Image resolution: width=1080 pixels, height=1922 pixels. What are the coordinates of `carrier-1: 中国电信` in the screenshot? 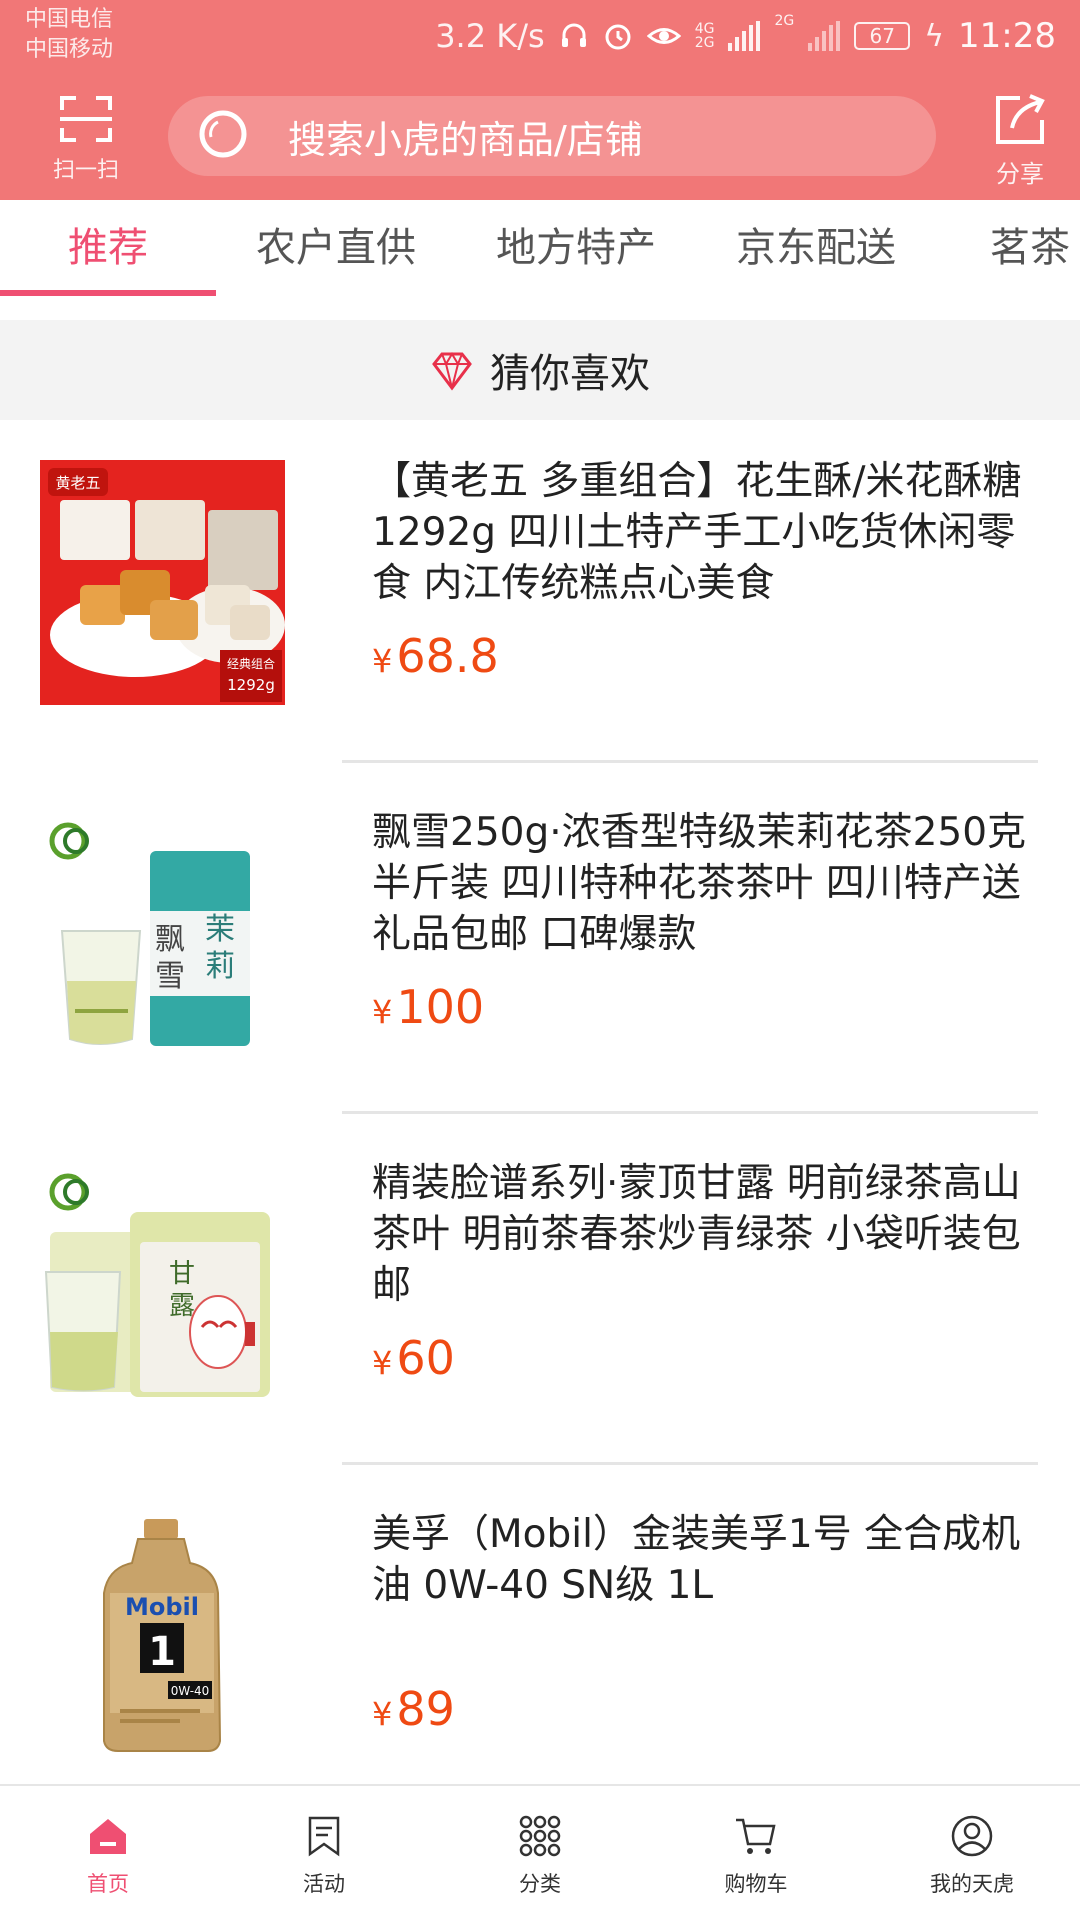 It's located at (69, 19).